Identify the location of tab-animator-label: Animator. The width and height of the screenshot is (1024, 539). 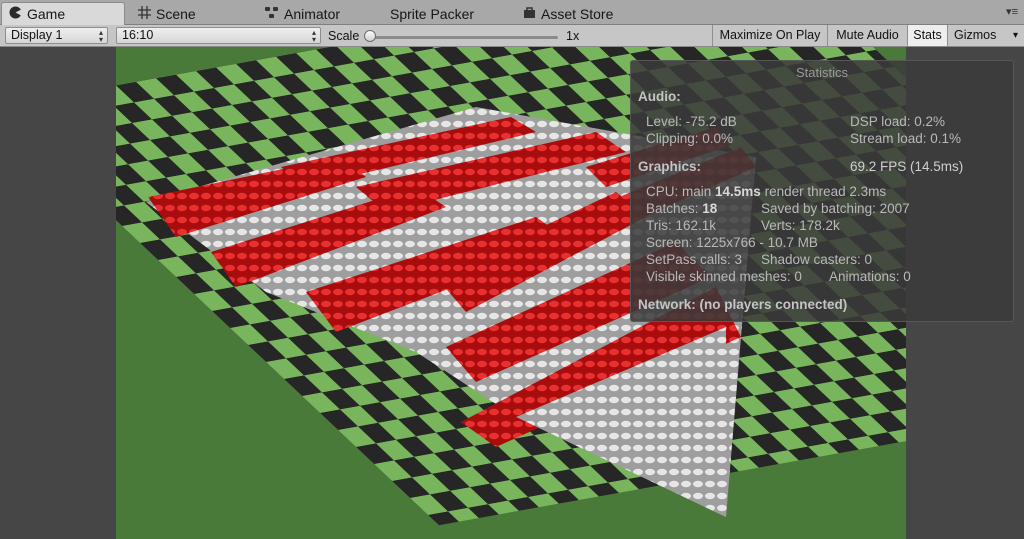
(312, 13).